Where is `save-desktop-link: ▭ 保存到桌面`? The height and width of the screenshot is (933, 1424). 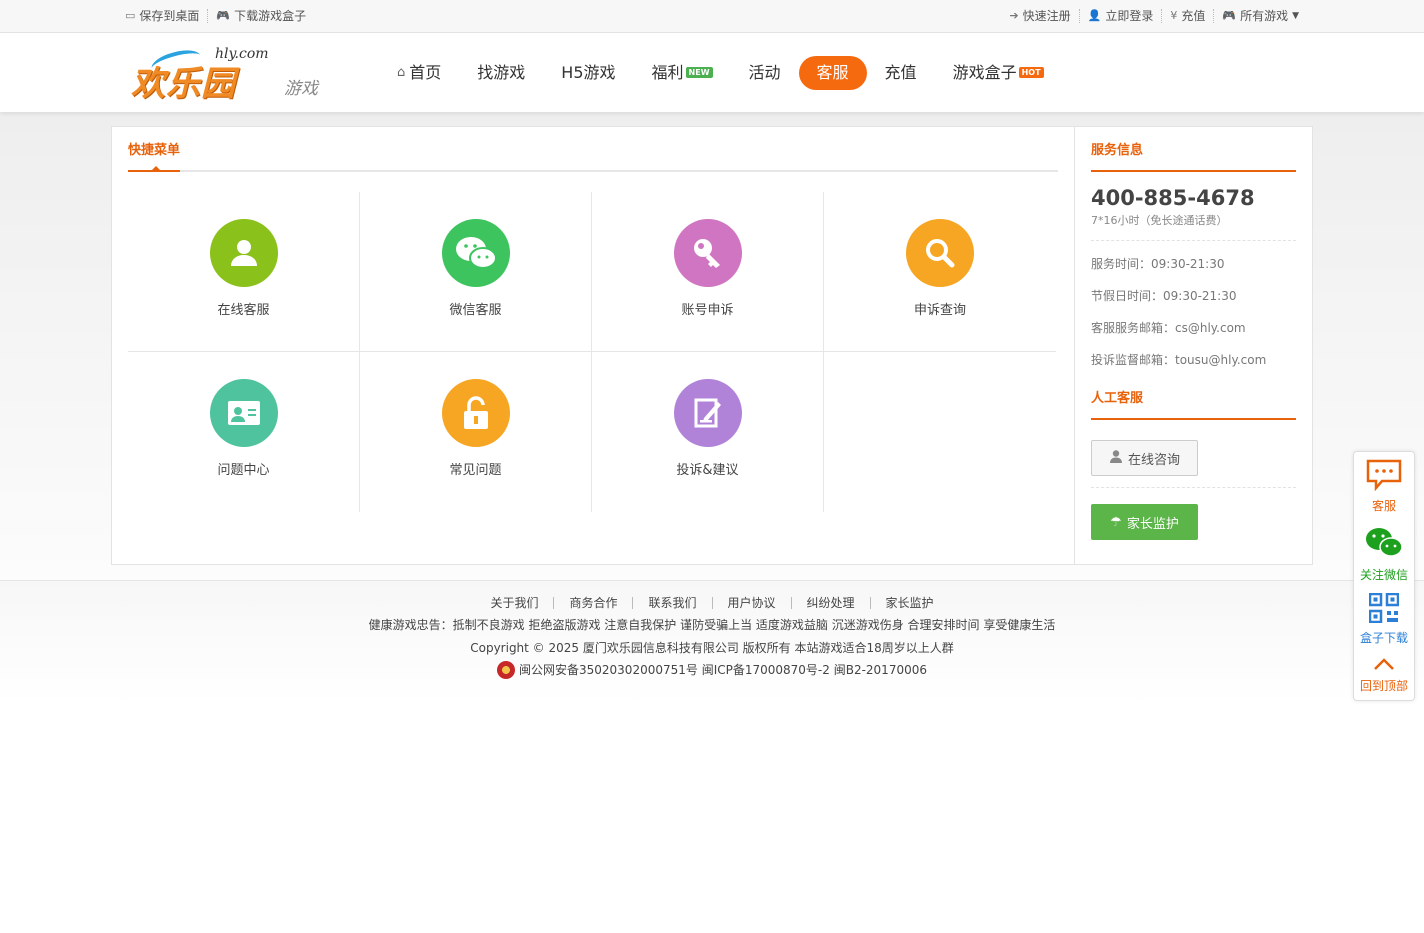 save-desktop-link: ▭ 保存到桌面 is located at coordinates (163, 16).